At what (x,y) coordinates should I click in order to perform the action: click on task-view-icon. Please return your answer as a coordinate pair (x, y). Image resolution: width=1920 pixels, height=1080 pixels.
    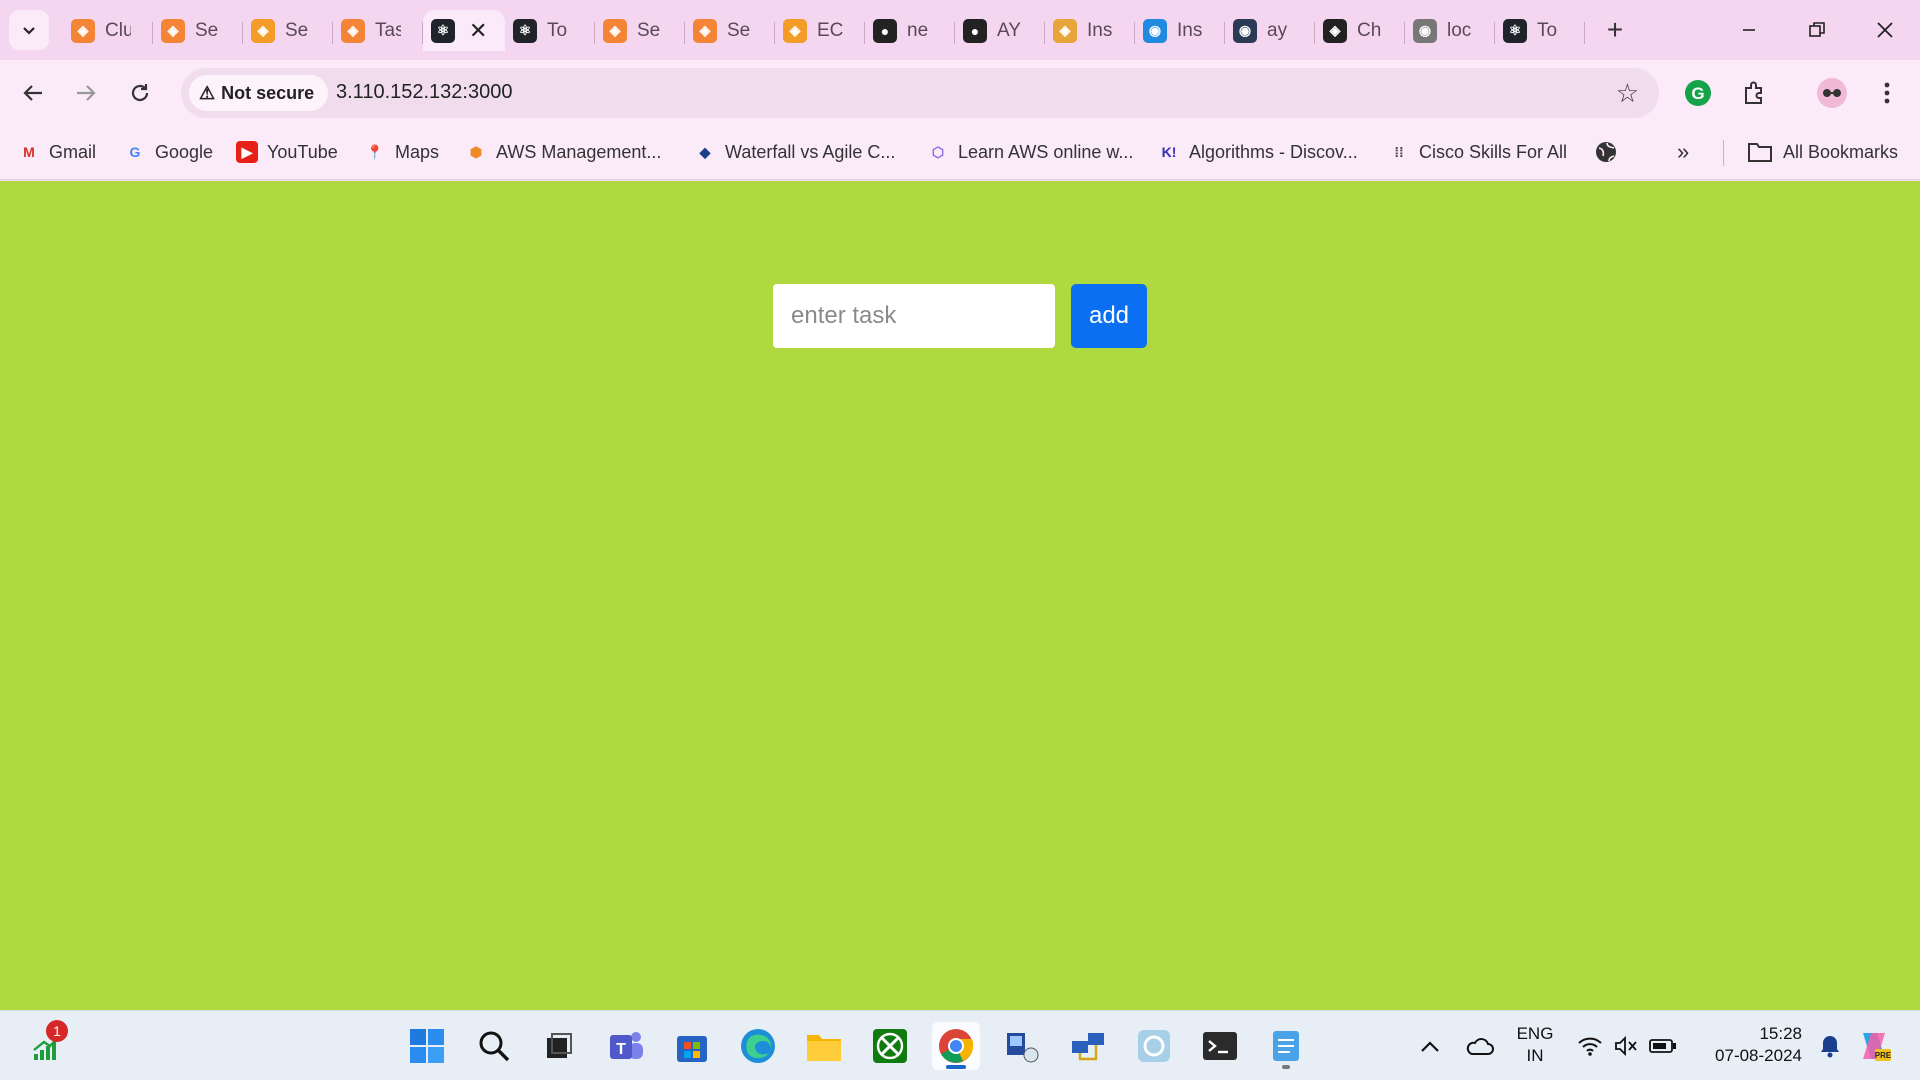
    Looking at the image, I should click on (559, 1045).